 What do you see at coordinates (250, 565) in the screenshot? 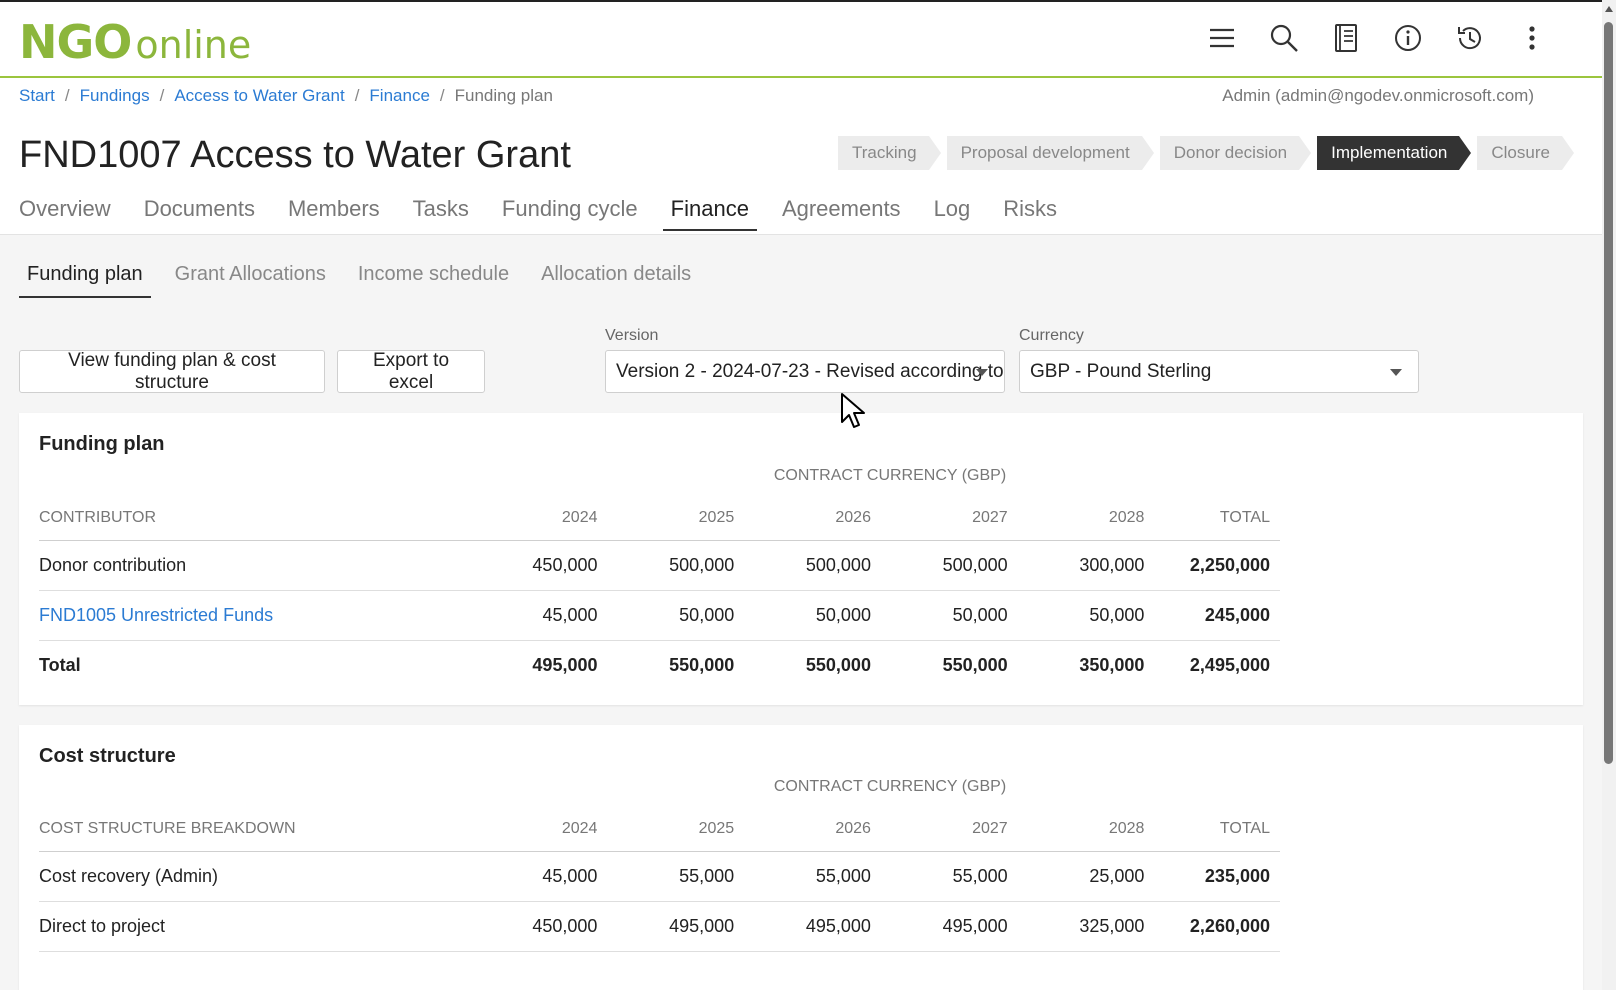
I see `contributor-name: Donor contribution` at bounding box center [250, 565].